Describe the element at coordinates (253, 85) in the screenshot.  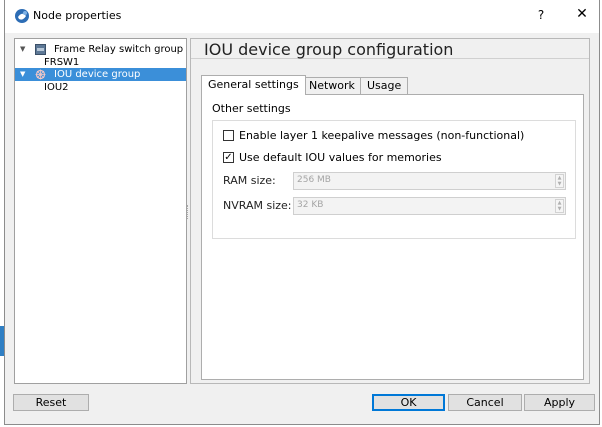
I see `tab-general-settings: General settings` at that location.